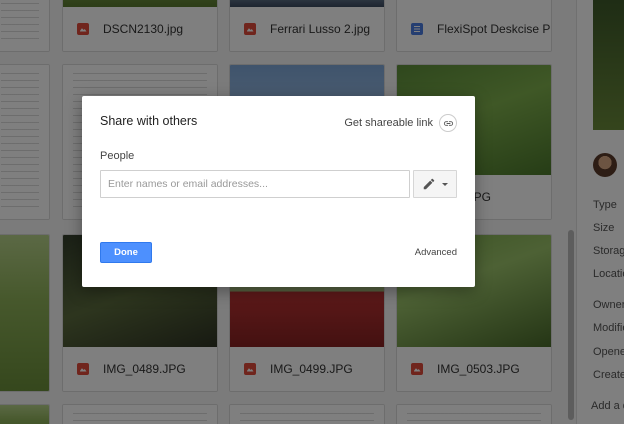  What do you see at coordinates (448, 123) in the screenshot?
I see `link-icon` at bounding box center [448, 123].